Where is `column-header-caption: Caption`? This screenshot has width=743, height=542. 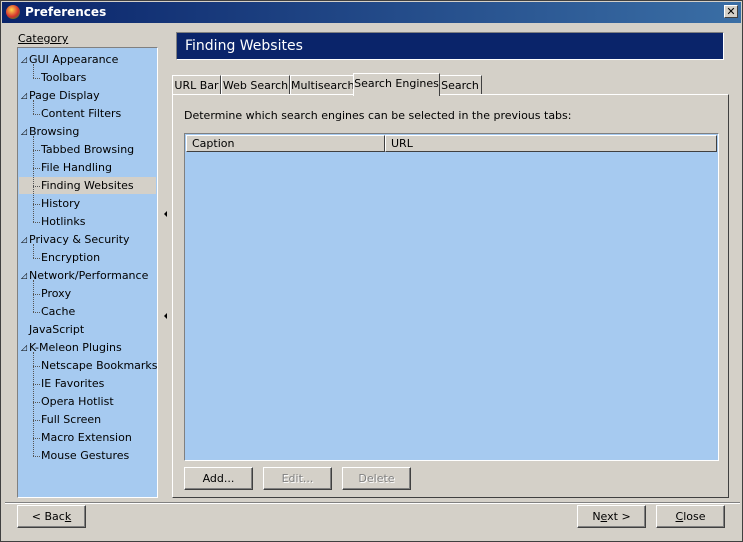 column-header-caption: Caption is located at coordinates (285, 143).